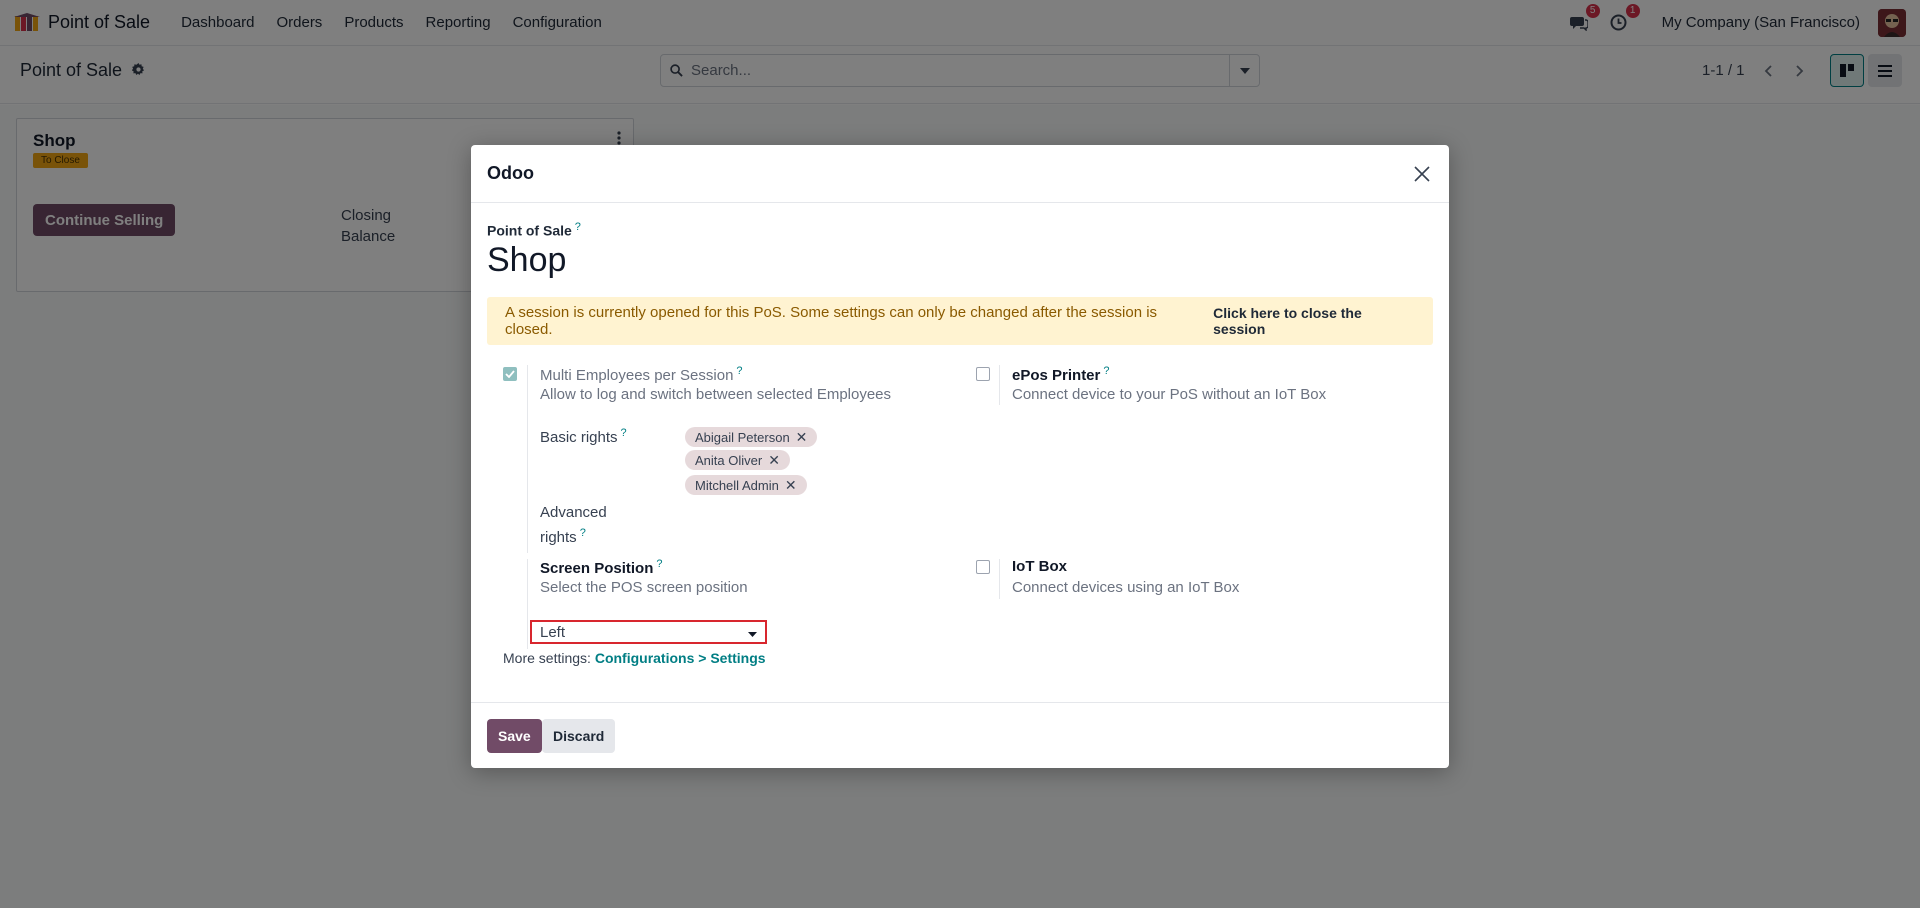  What do you see at coordinates (558, 537) in the screenshot?
I see `advanced-rights-line2: rights` at bounding box center [558, 537].